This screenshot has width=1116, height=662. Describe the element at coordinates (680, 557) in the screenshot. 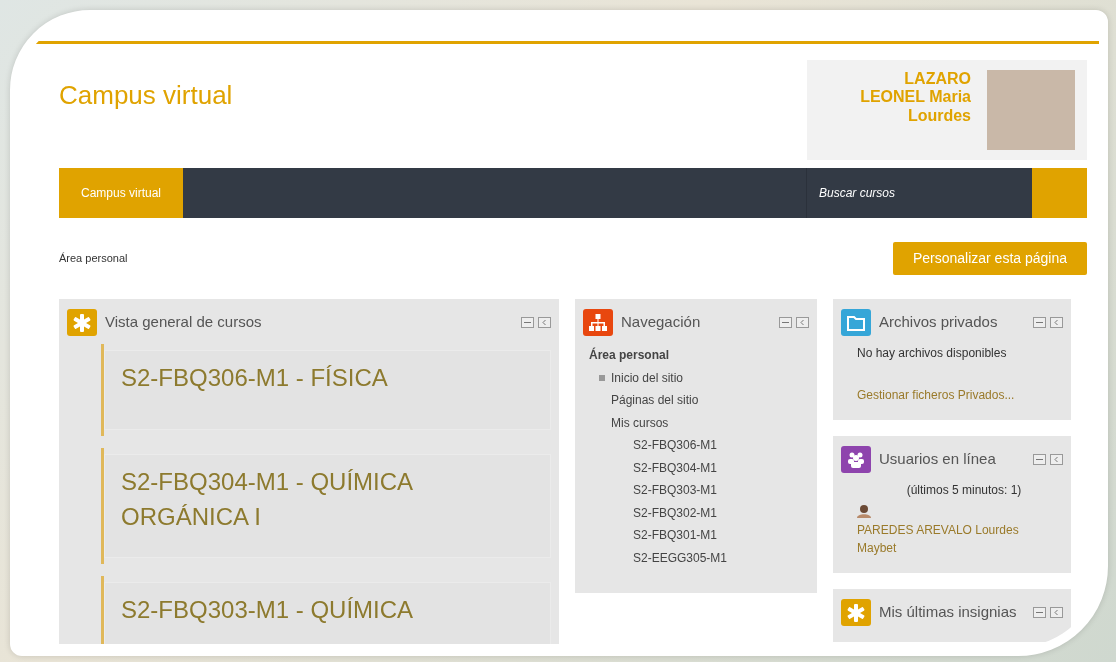

I see `nav-tree-item: S2-EEGG305-M1` at that location.